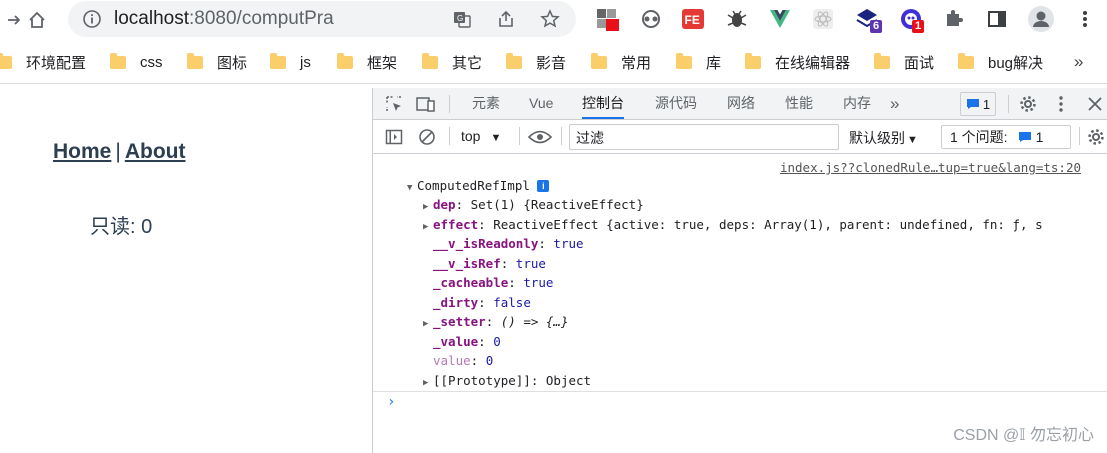 This screenshot has width=1107, height=453. What do you see at coordinates (427, 137) in the screenshot?
I see `clear-console-icon` at bounding box center [427, 137].